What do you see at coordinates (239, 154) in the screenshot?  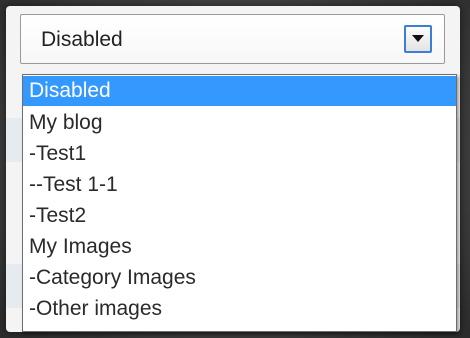 I see `option-item: -Test1` at bounding box center [239, 154].